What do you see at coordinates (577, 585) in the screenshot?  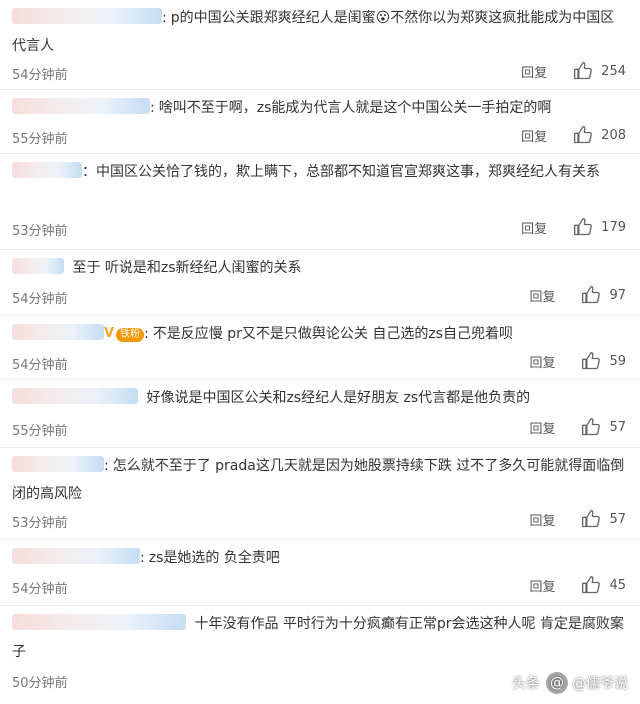 I see `comment-actions: 回复 45` at bounding box center [577, 585].